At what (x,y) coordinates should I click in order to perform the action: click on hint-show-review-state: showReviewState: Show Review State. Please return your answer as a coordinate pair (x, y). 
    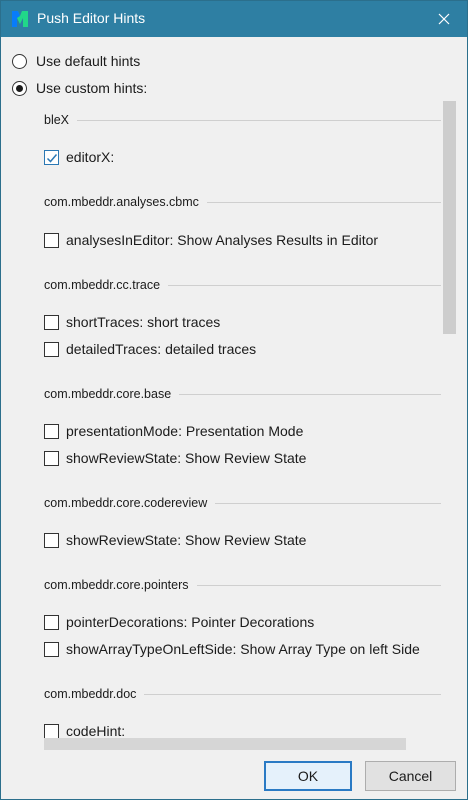
    Looking at the image, I should click on (175, 458).